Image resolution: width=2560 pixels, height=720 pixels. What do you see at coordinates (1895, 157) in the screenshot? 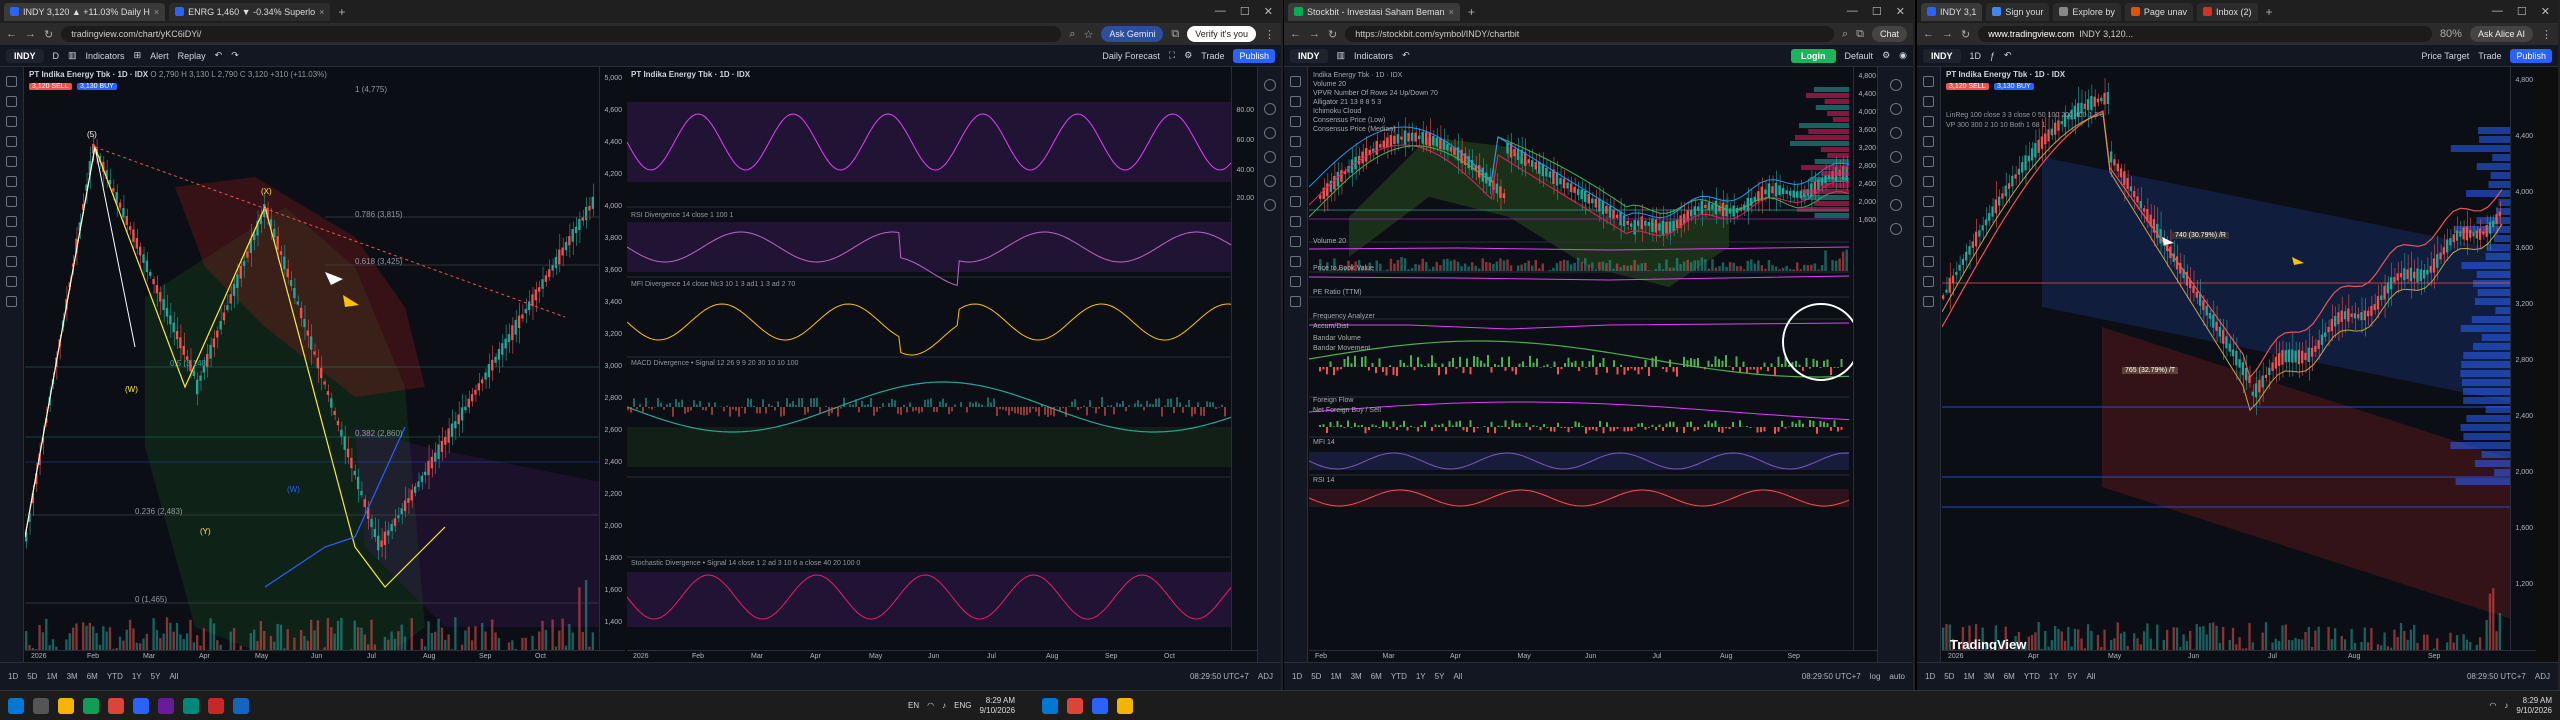
I see `calendar-icon` at bounding box center [1895, 157].